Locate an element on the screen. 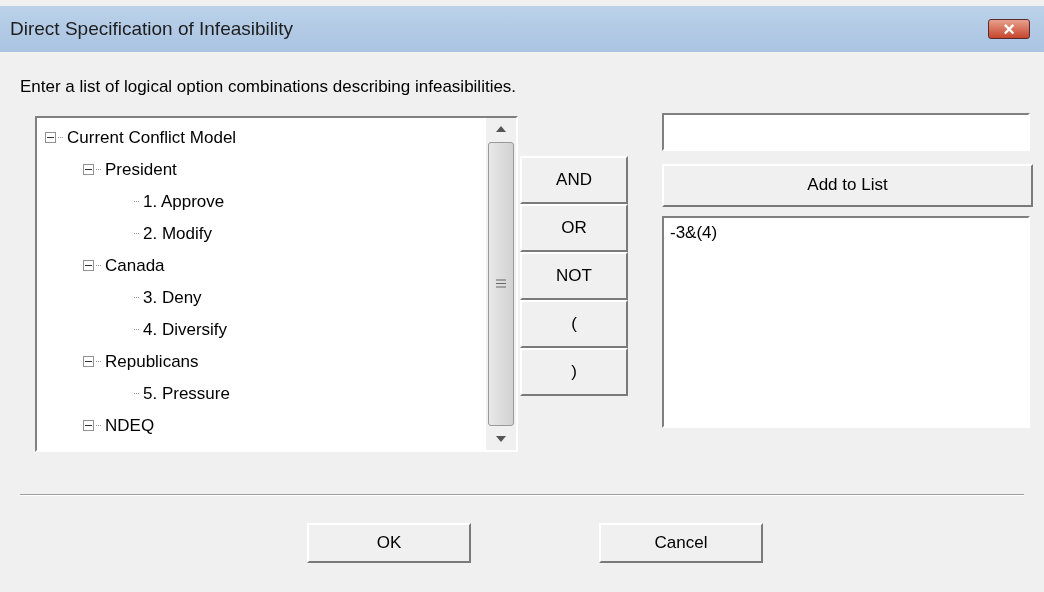 This screenshot has height=592, width=1044. scrollbar-thumb is located at coordinates (501, 283).